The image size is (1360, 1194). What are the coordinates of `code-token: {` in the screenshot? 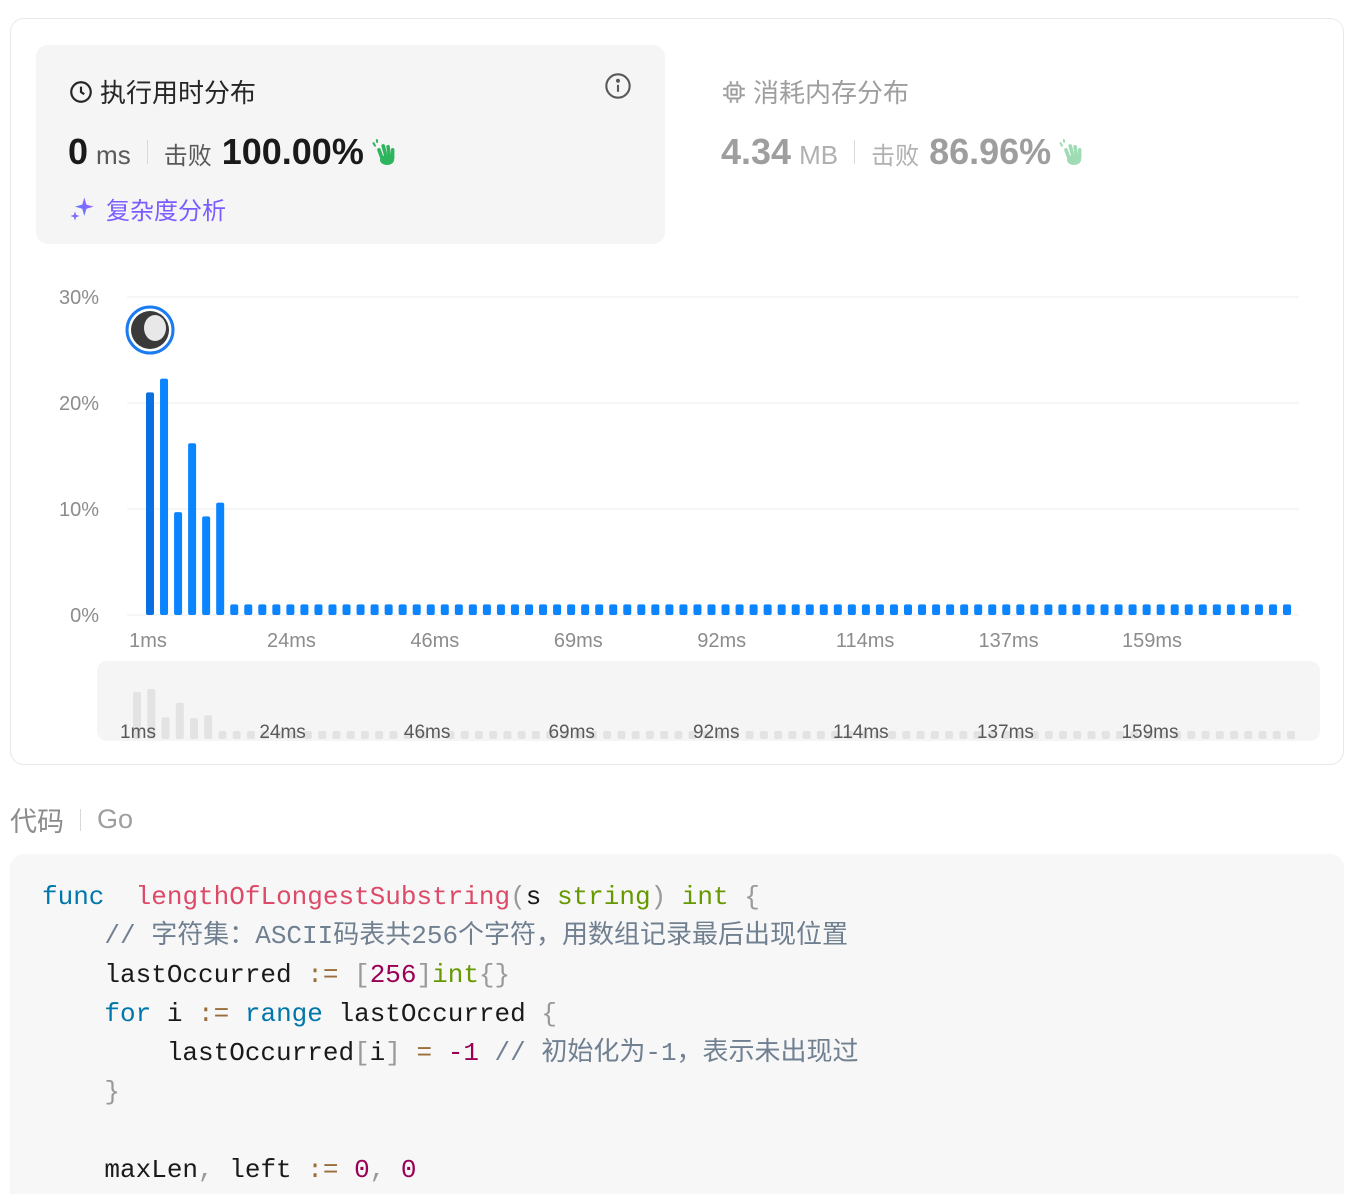 It's located at (744, 897).